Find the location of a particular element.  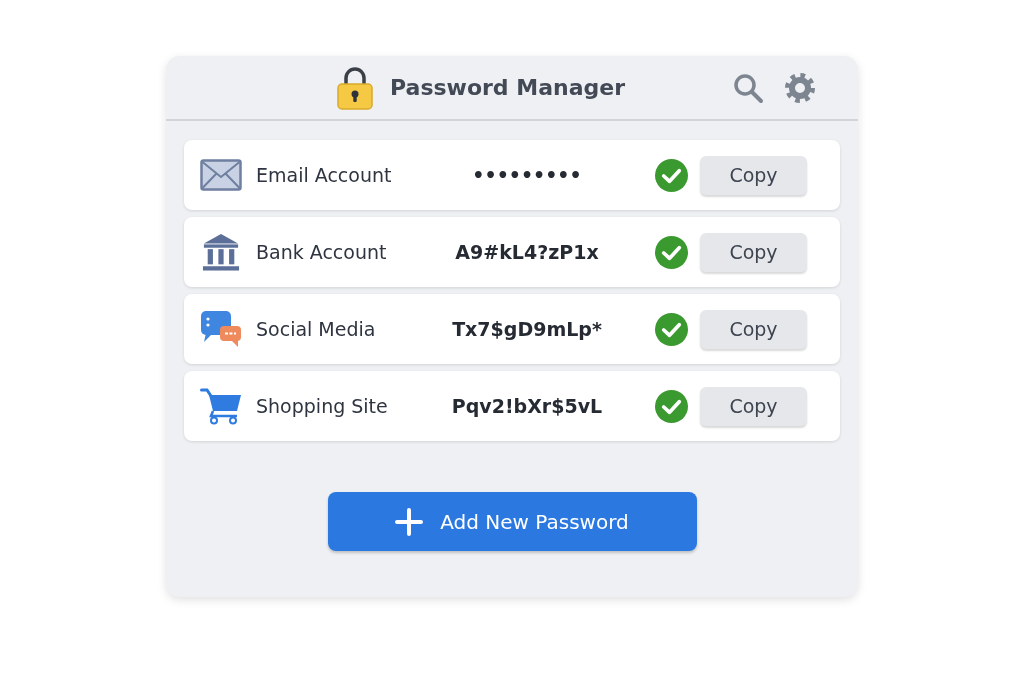

window-title: Password Manager is located at coordinates (508, 87).